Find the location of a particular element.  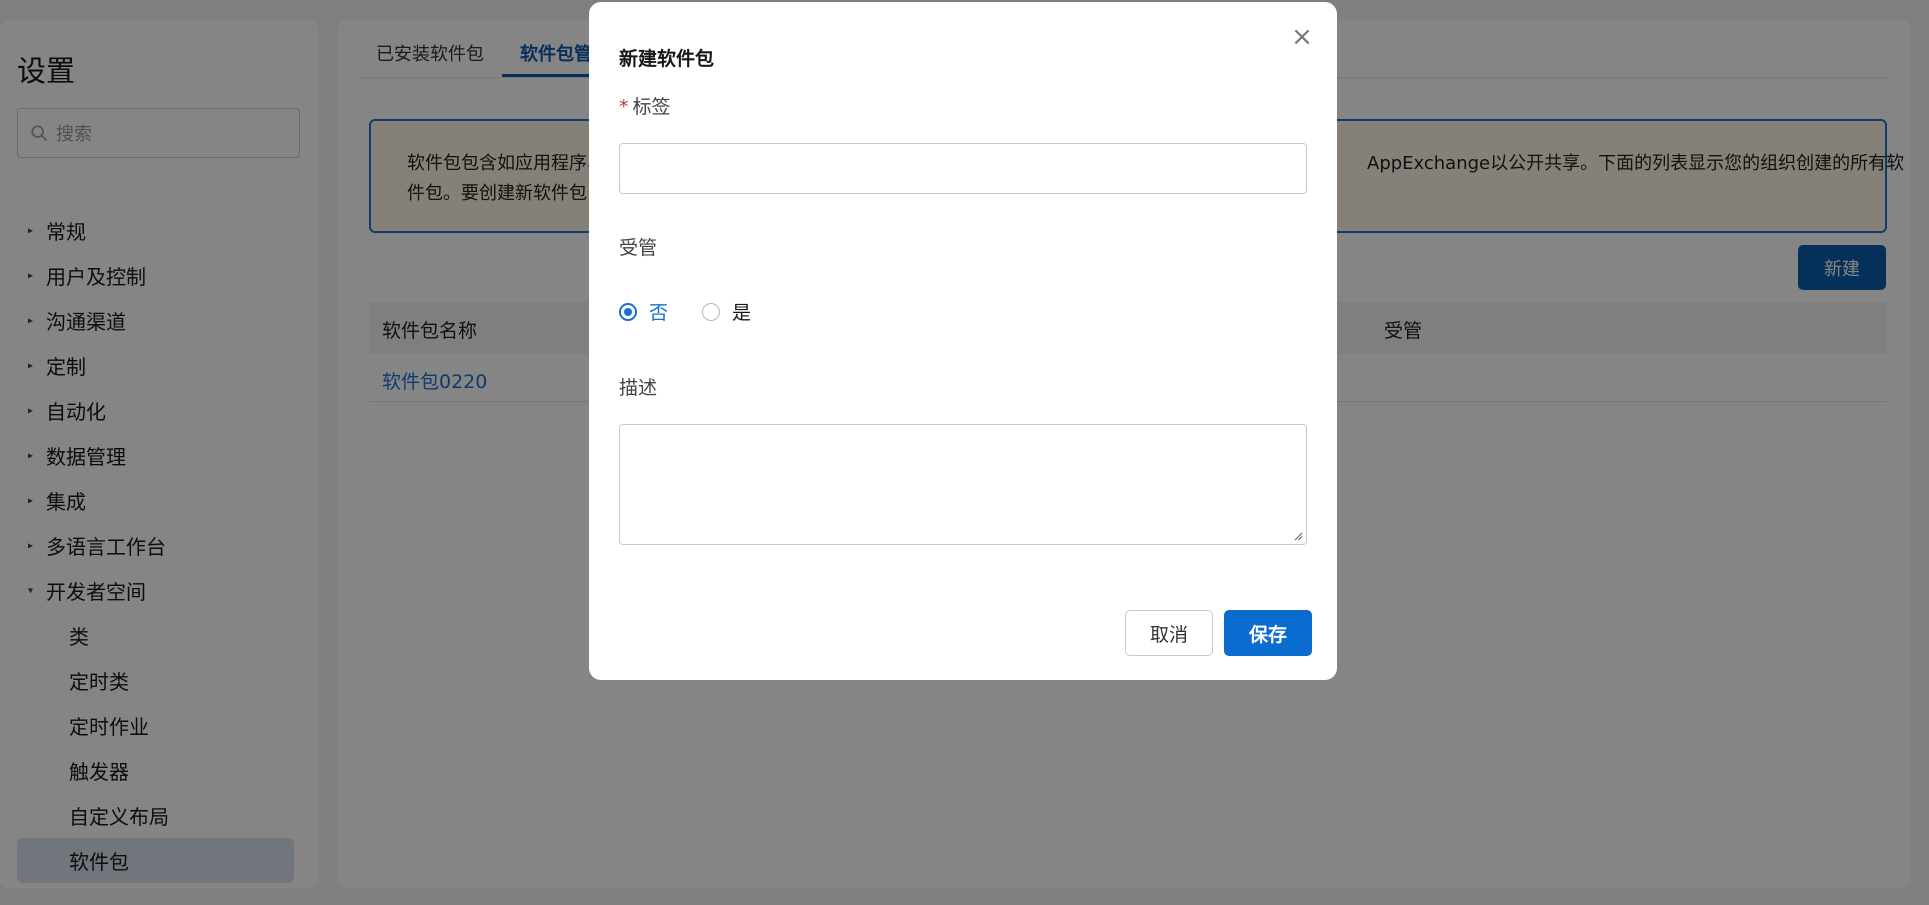

radio-label-yes: 是 is located at coordinates (742, 313).